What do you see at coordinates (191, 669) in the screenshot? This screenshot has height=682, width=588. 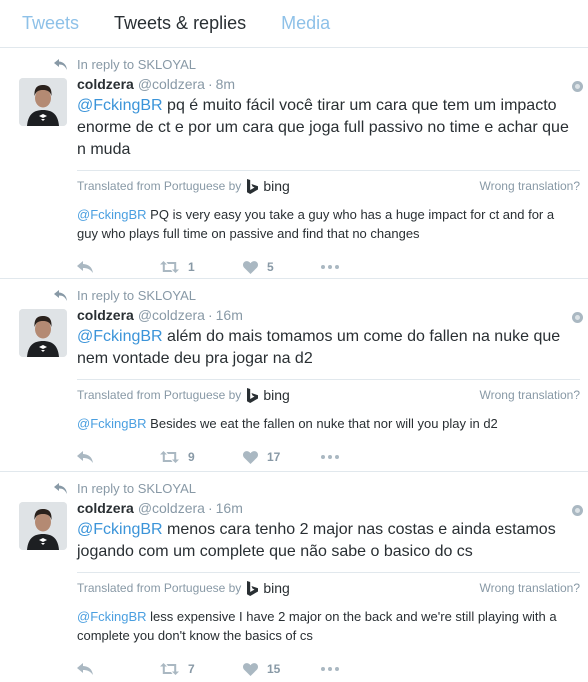 I see `retweet-count: 7` at bounding box center [191, 669].